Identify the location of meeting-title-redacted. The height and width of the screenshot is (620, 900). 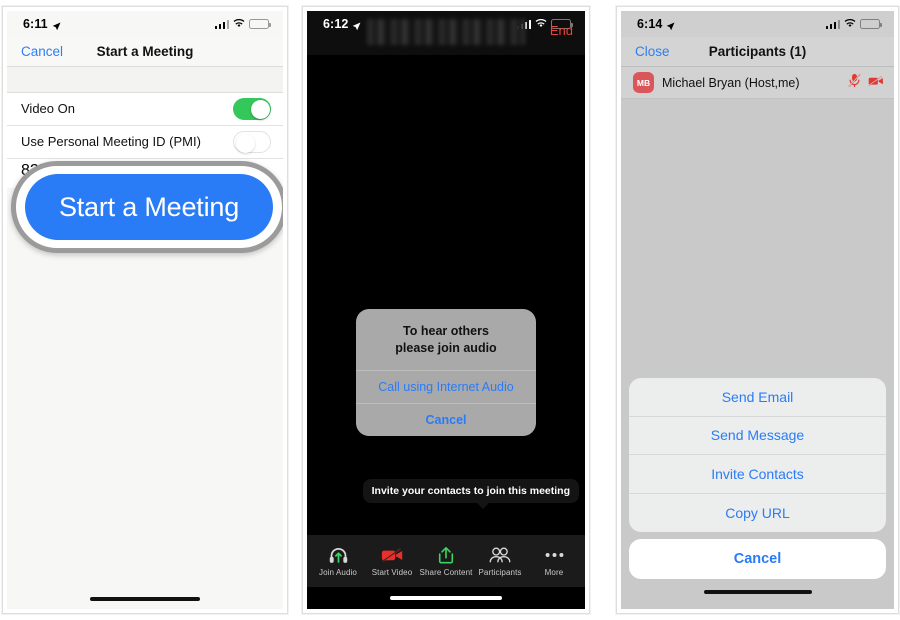
(446, 32).